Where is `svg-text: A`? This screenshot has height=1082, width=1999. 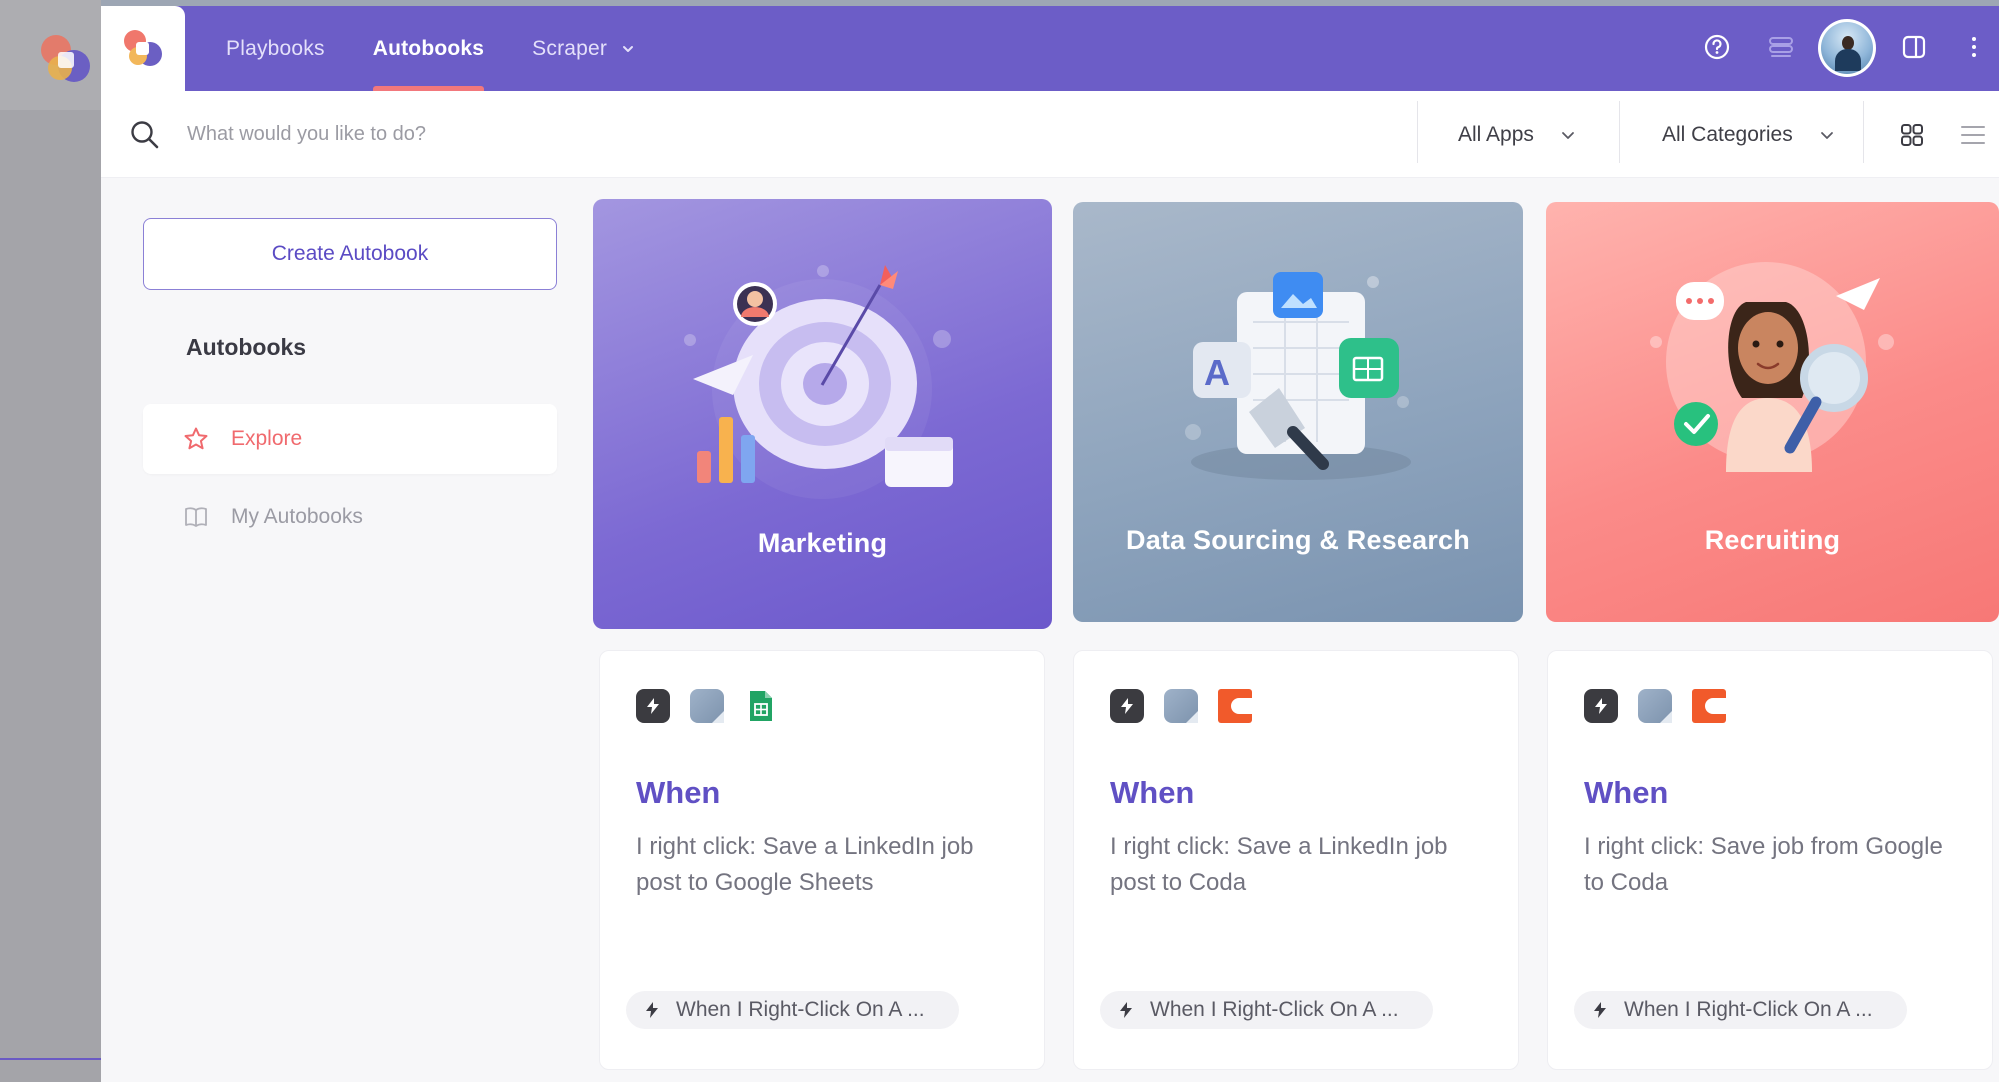 svg-text: A is located at coordinates (1217, 372).